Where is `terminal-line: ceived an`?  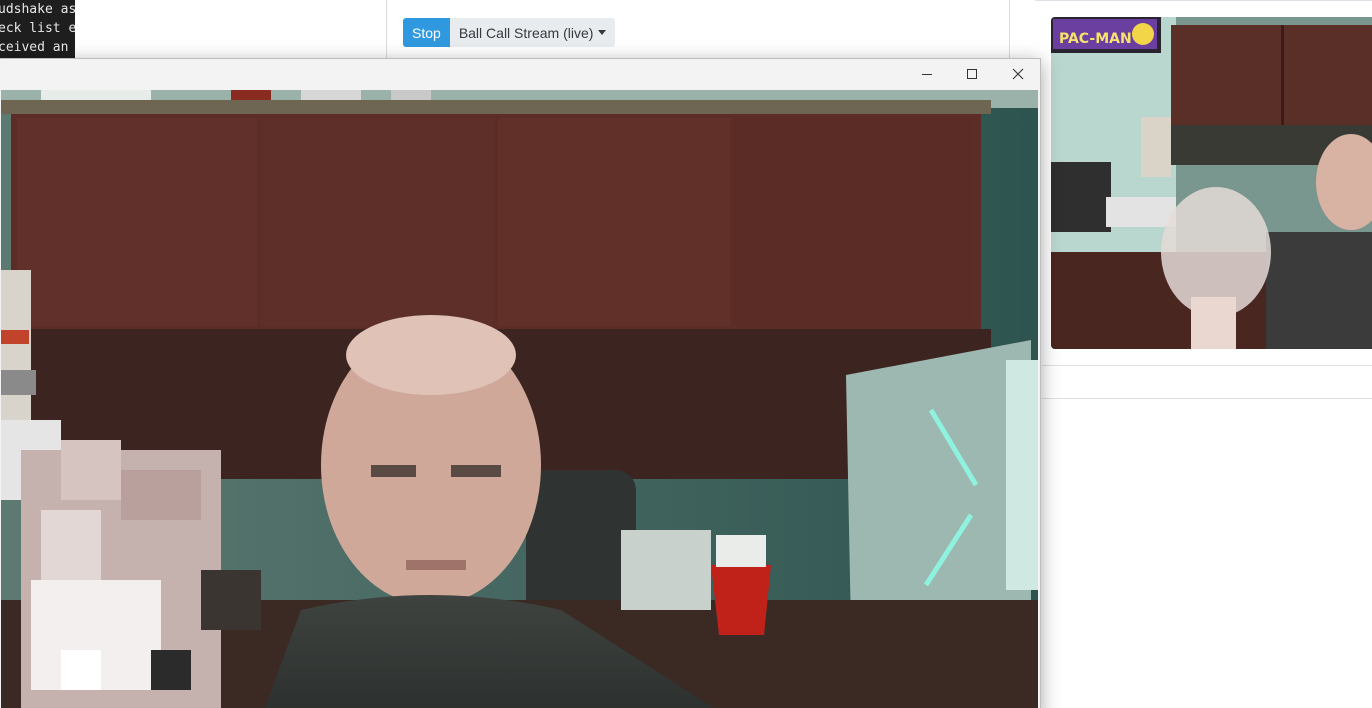 terminal-line: ceived an is located at coordinates (34, 47).